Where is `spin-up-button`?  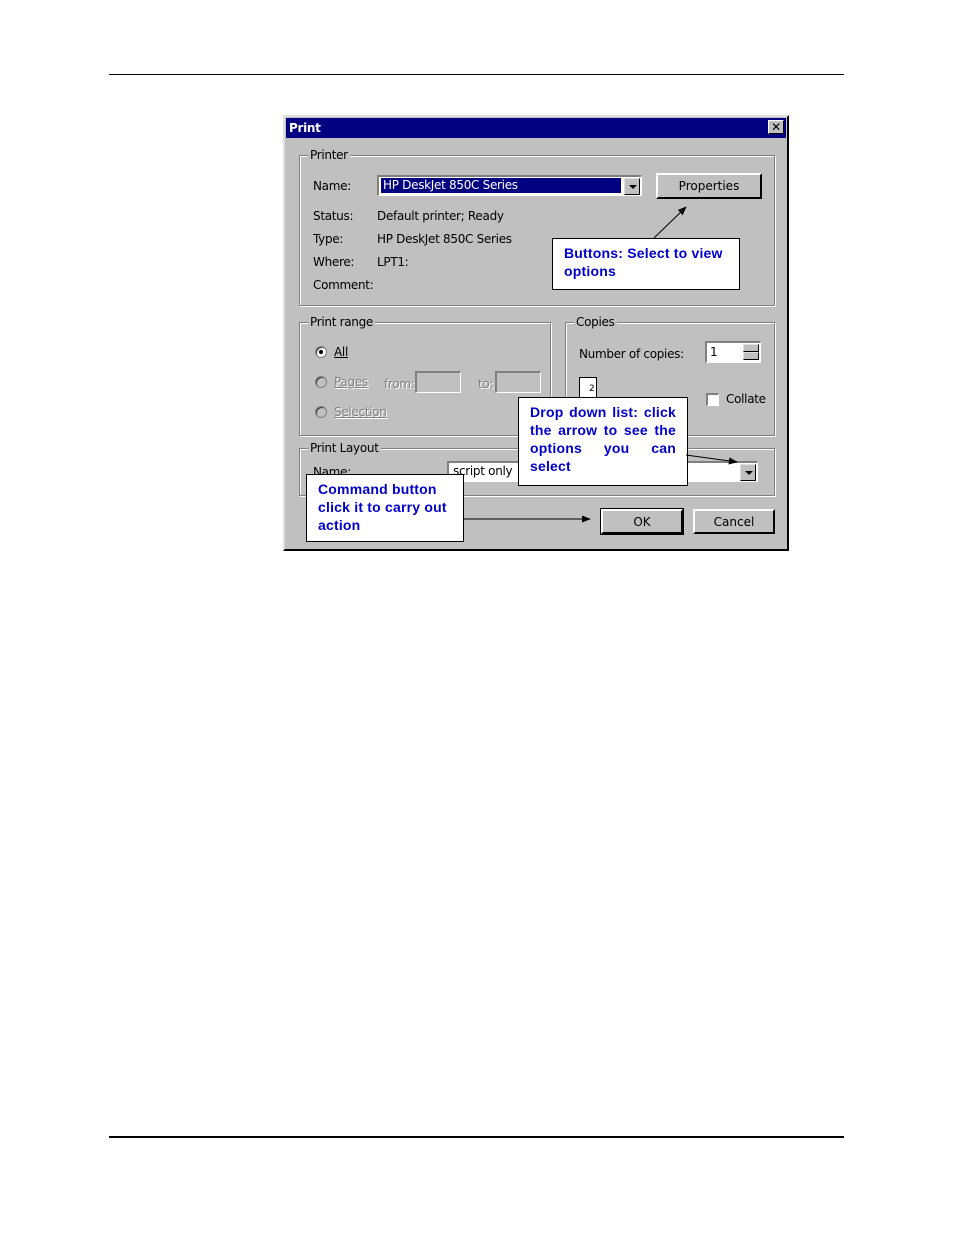 spin-up-button is located at coordinates (751, 348).